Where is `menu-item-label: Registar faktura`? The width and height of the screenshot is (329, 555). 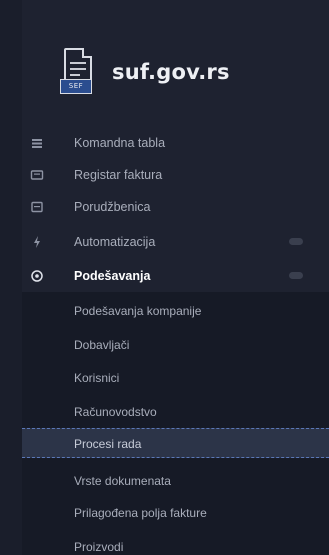 menu-item-label: Registar faktura is located at coordinates (118, 175).